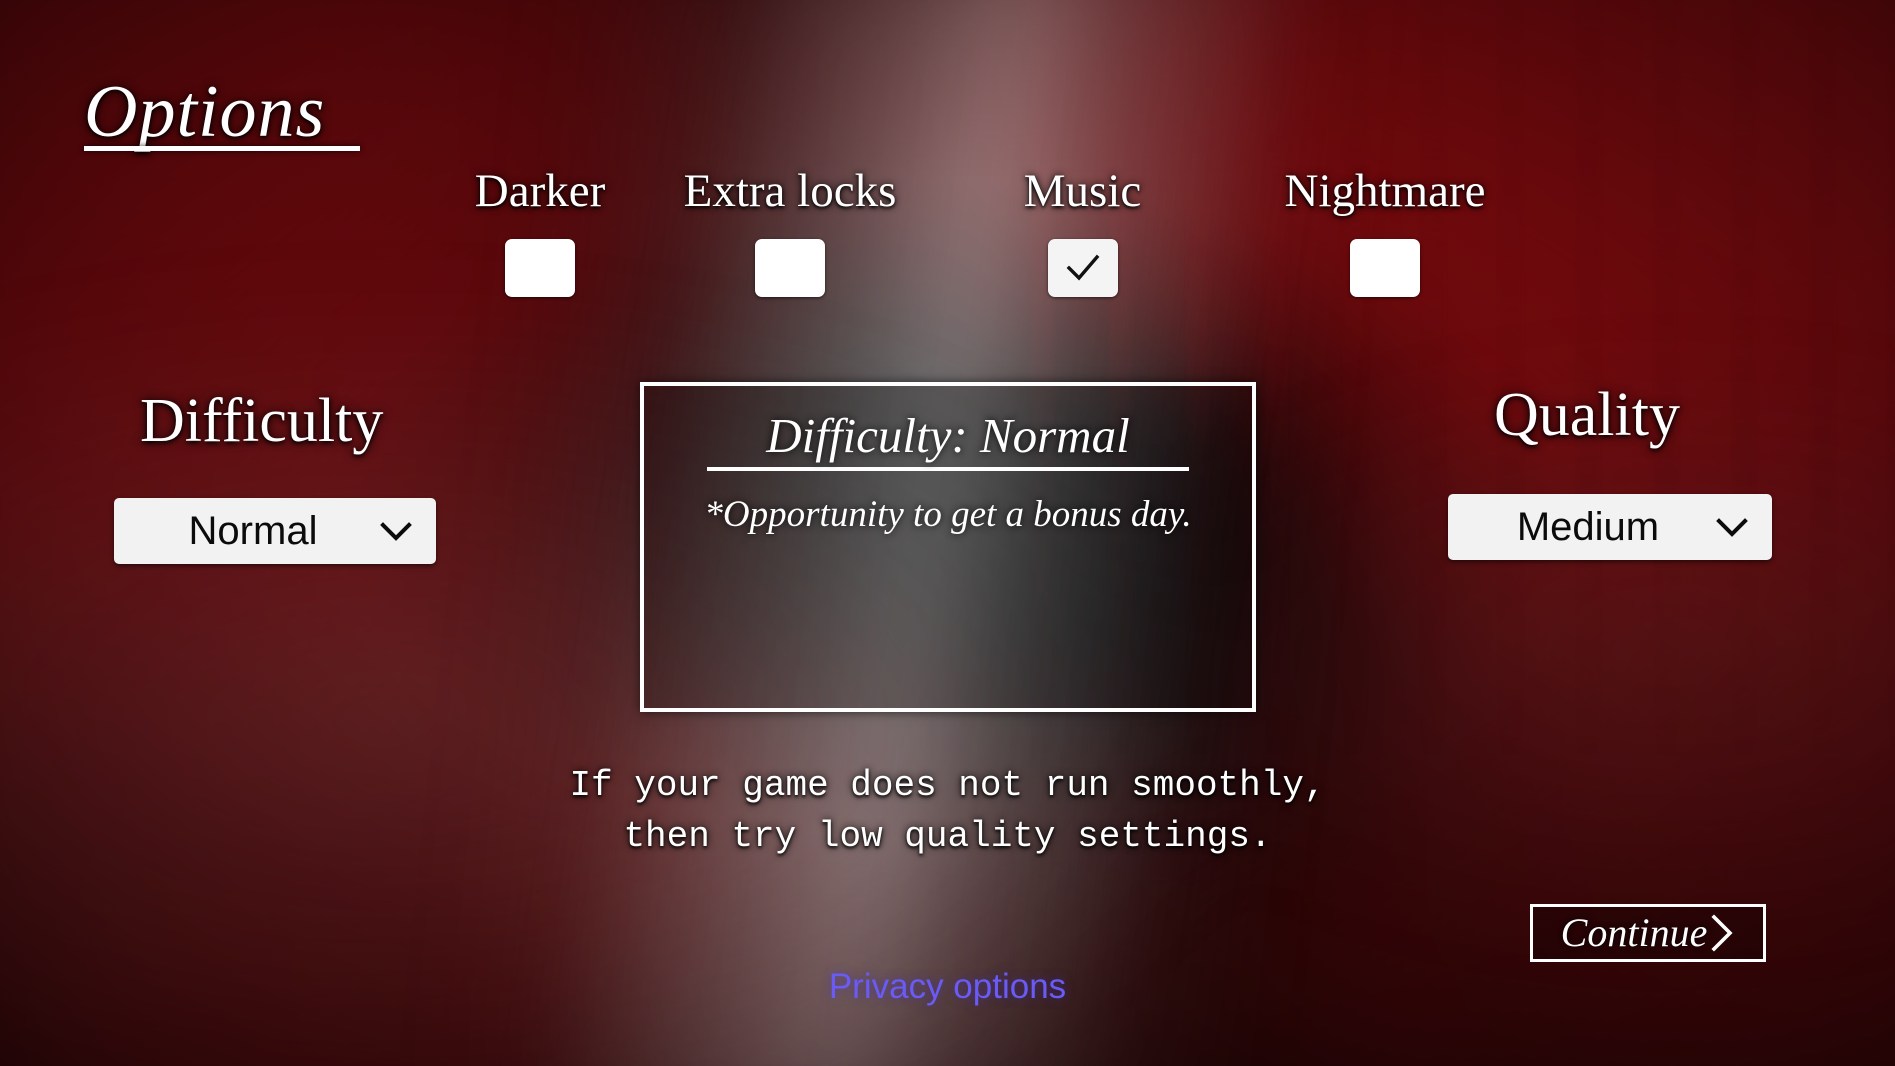  What do you see at coordinates (540, 268) in the screenshot?
I see `checkbox-darker` at bounding box center [540, 268].